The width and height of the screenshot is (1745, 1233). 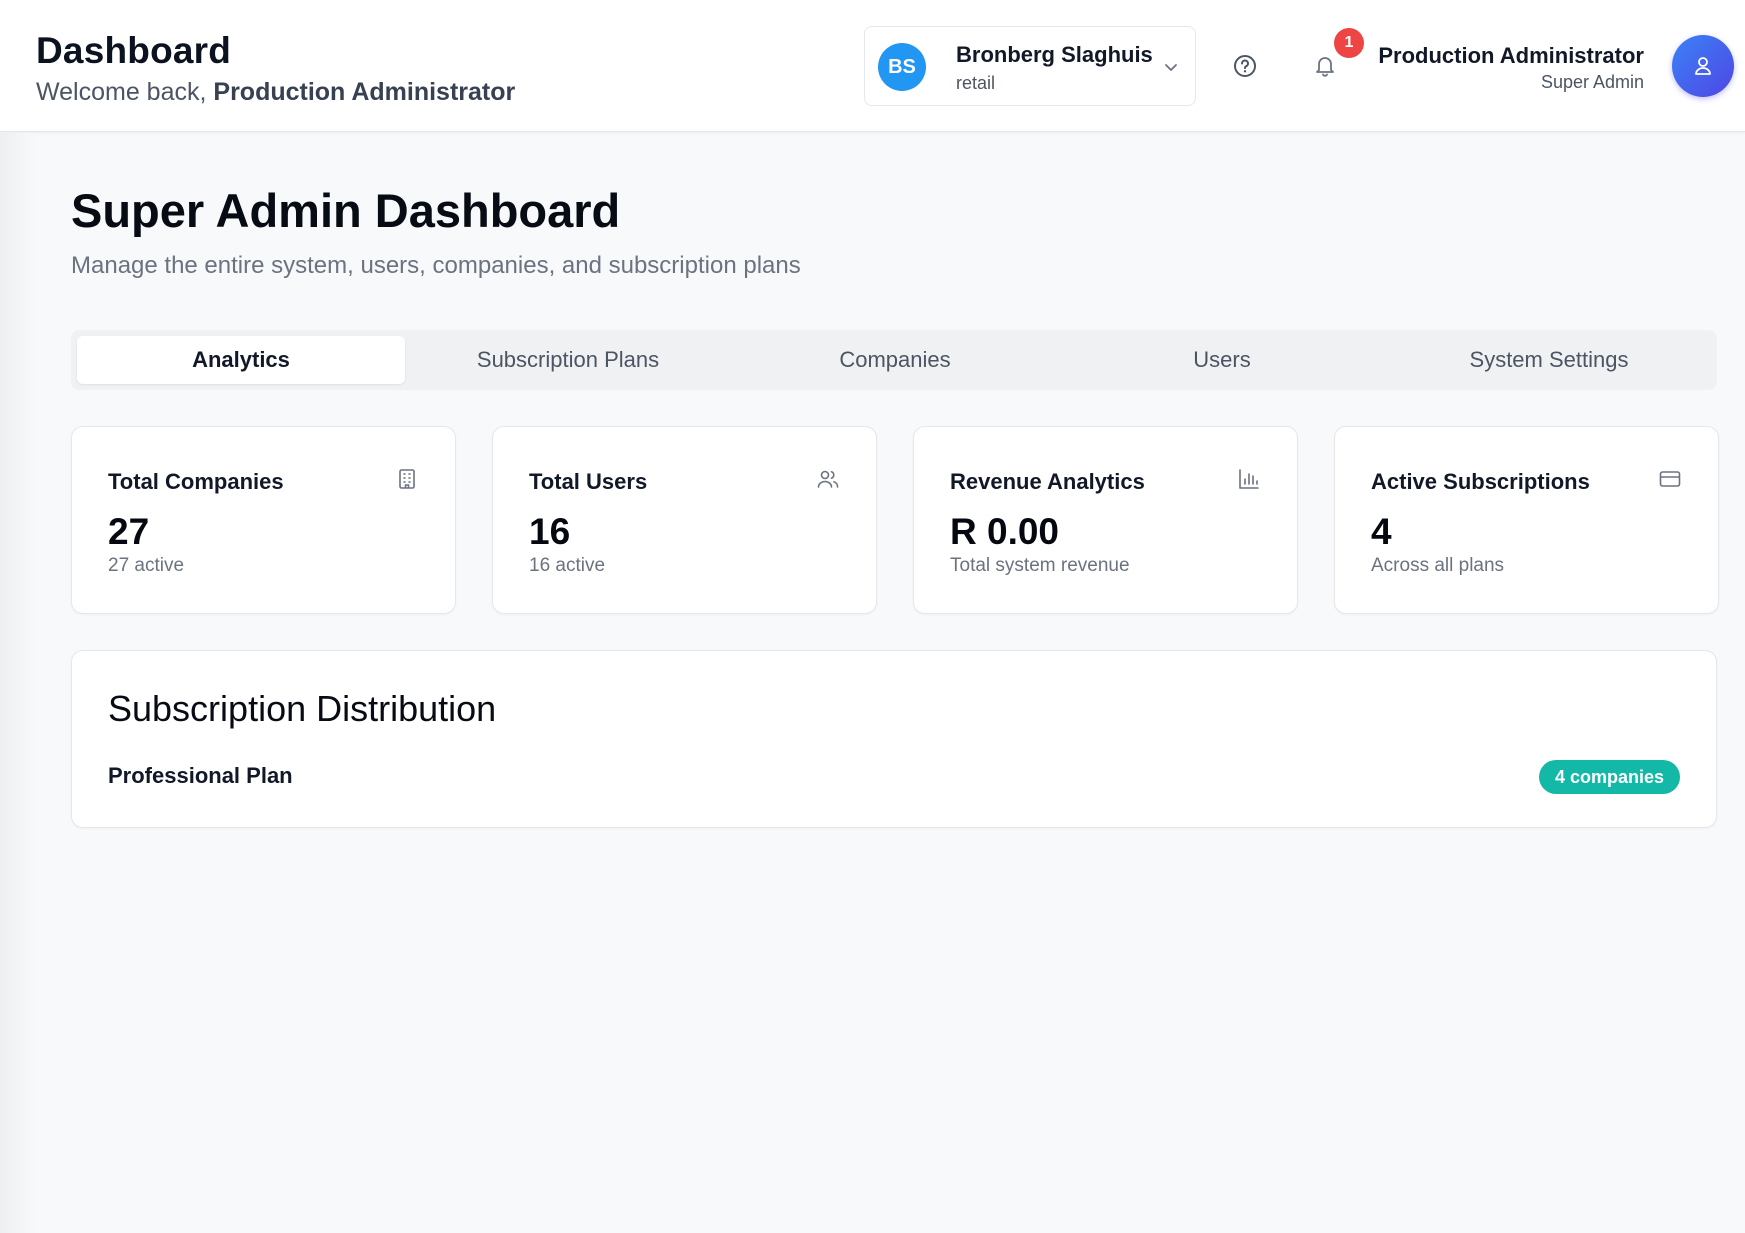 What do you see at coordinates (200, 775) in the screenshot?
I see `plan-name: Professional Plan` at bounding box center [200, 775].